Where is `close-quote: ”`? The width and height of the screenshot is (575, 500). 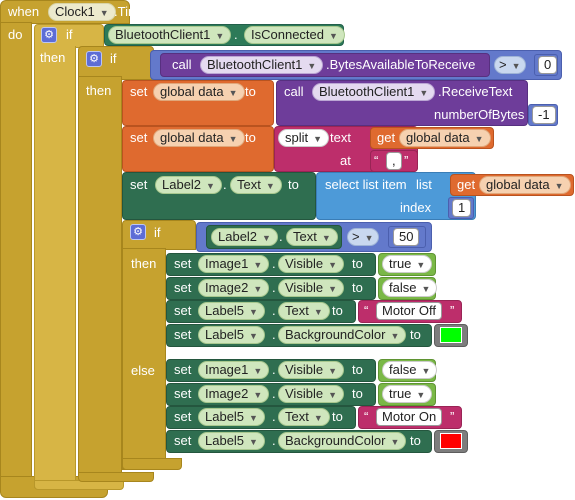
close-quote: ” is located at coordinates (406, 160).